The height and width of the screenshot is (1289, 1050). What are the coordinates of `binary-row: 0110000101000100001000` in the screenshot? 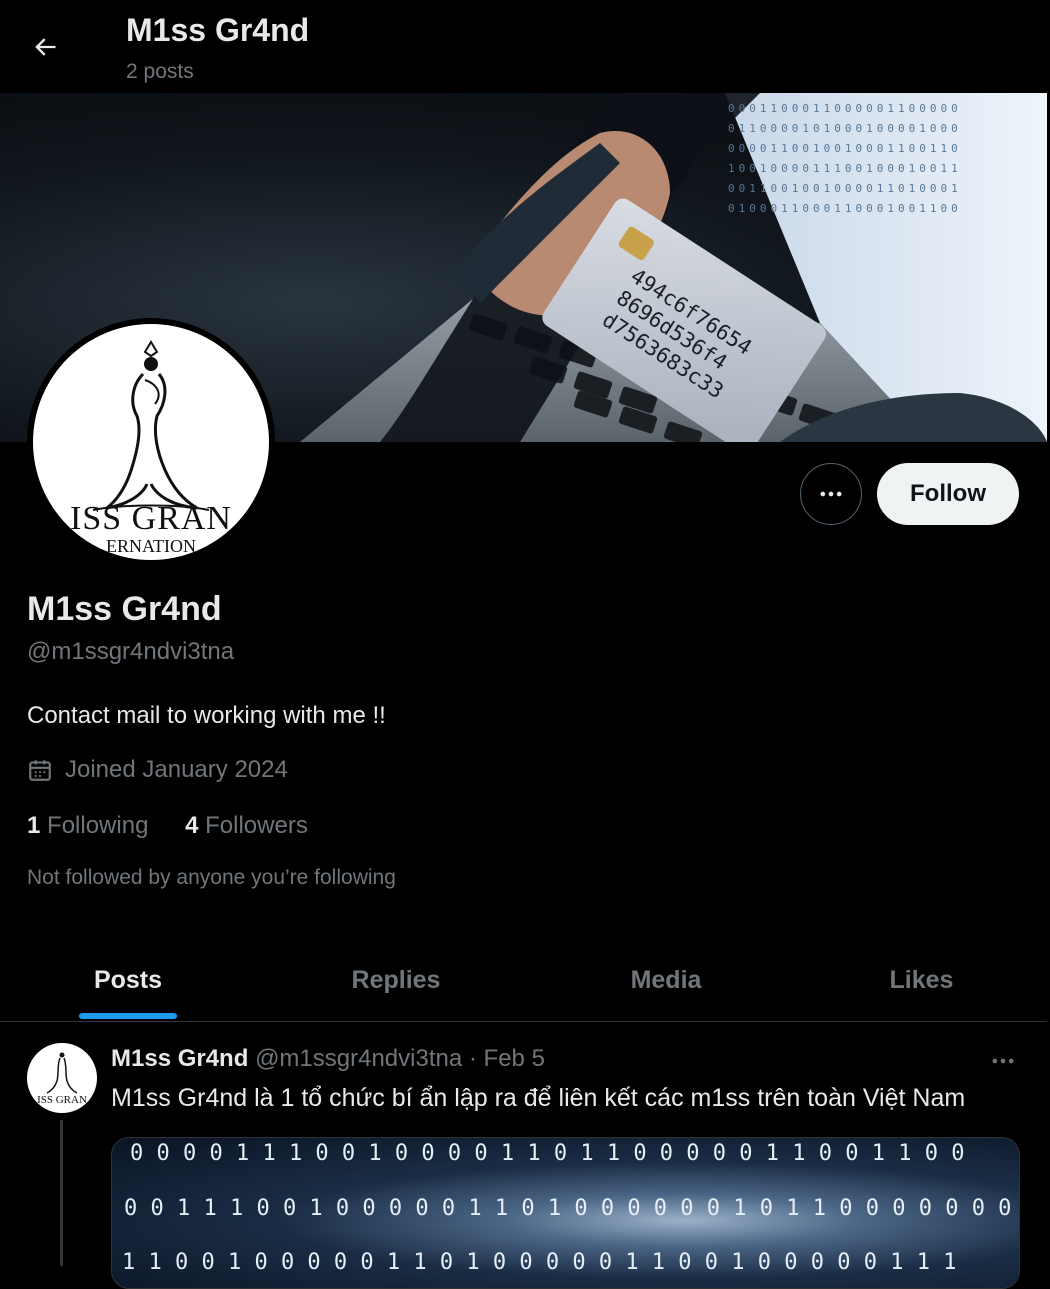 It's located at (845, 128).